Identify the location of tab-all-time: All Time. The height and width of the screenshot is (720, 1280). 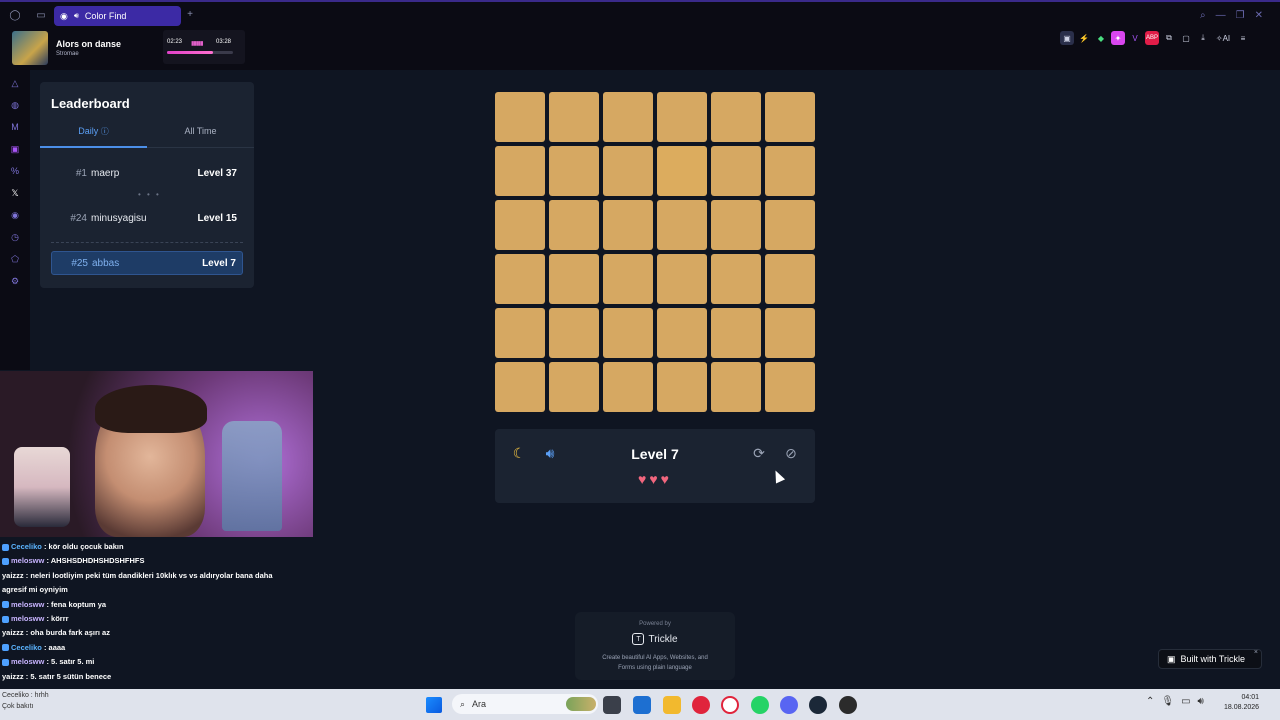
(200, 137).